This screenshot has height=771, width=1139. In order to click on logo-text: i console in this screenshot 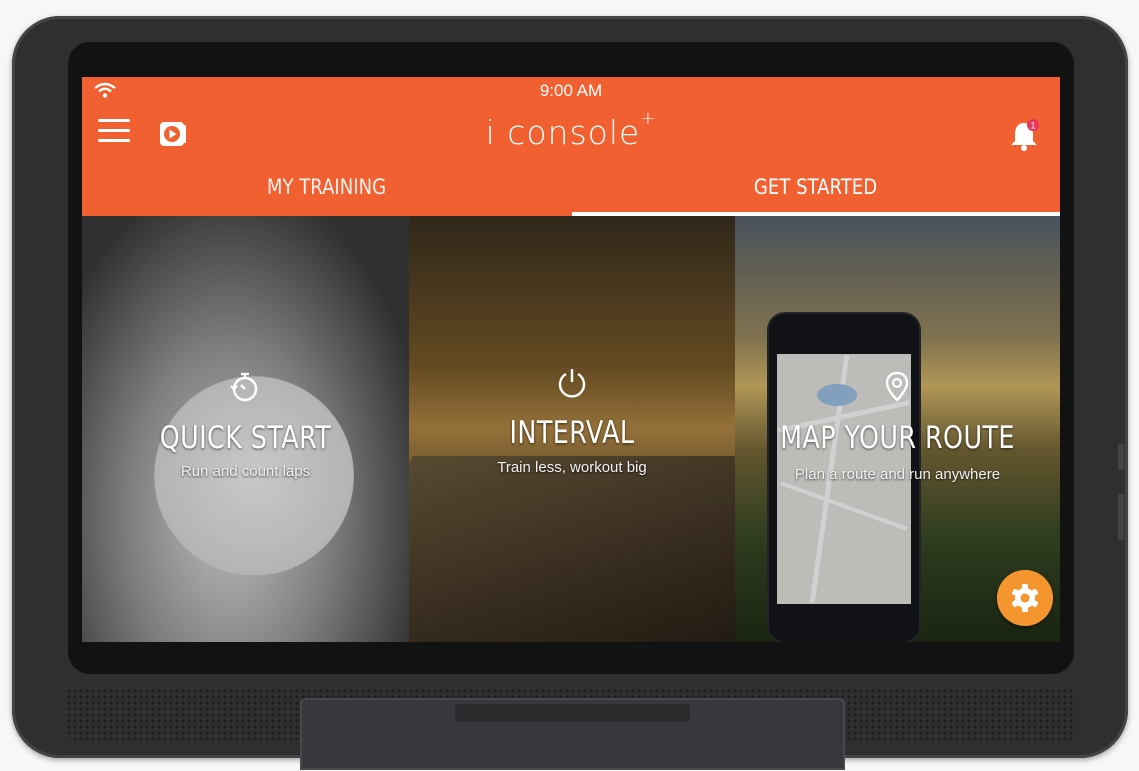, I will do `click(563, 132)`.